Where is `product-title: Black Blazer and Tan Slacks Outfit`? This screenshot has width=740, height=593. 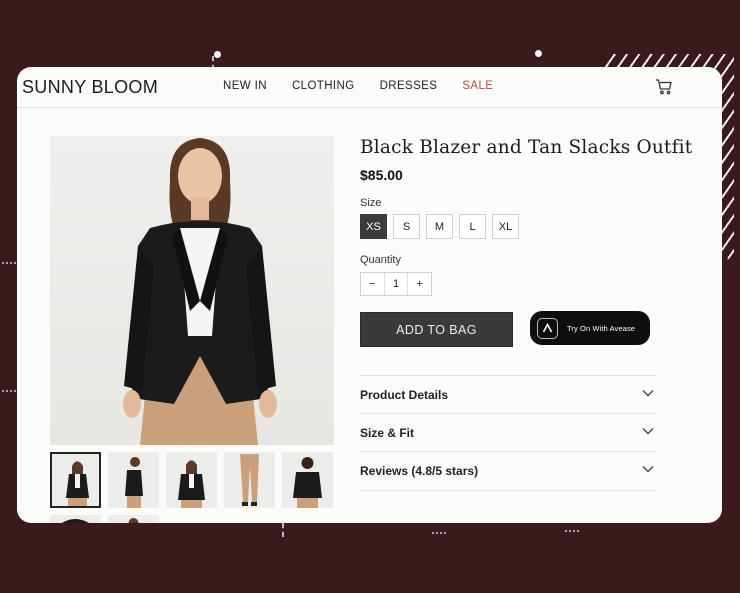
product-title: Black Blazer and Tan Slacks Outfit is located at coordinates (526, 147).